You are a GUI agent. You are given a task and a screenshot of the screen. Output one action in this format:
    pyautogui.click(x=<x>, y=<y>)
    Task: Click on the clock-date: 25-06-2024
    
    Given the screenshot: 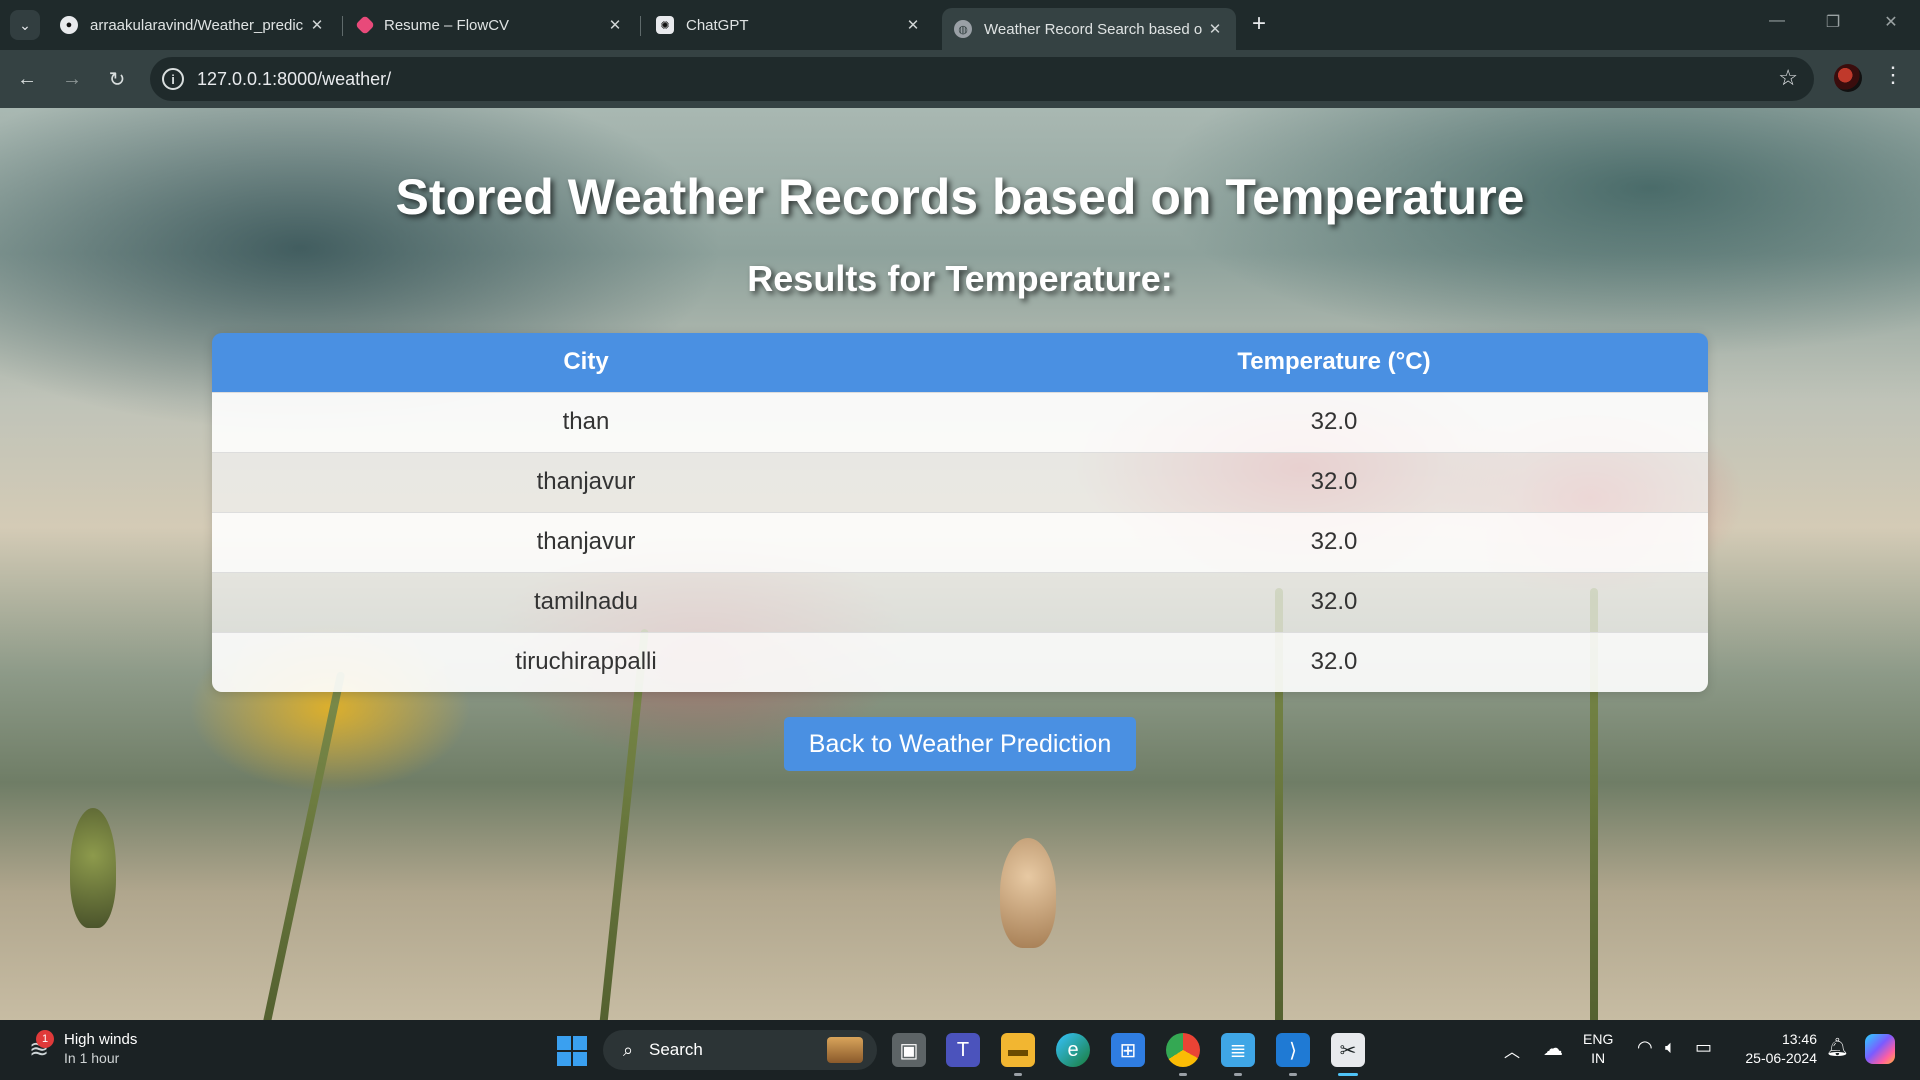 What is the action you would take?
    pyautogui.click(x=1781, y=1058)
    